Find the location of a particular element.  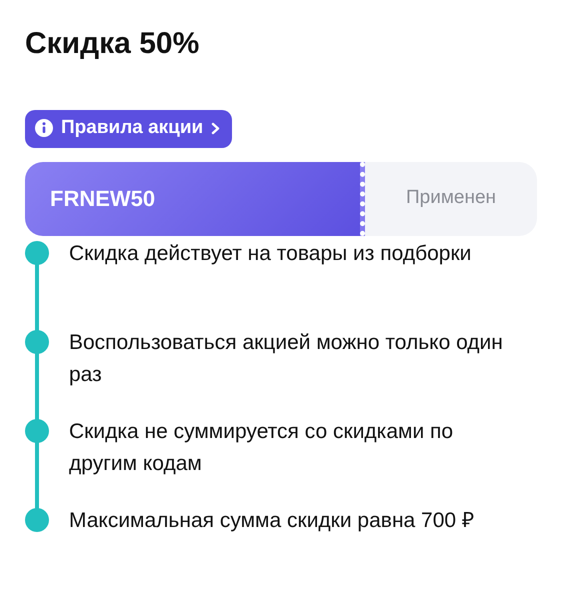

rule-text: Скидка не суммируется со скидками по другим кодам is located at coordinates (261, 447).